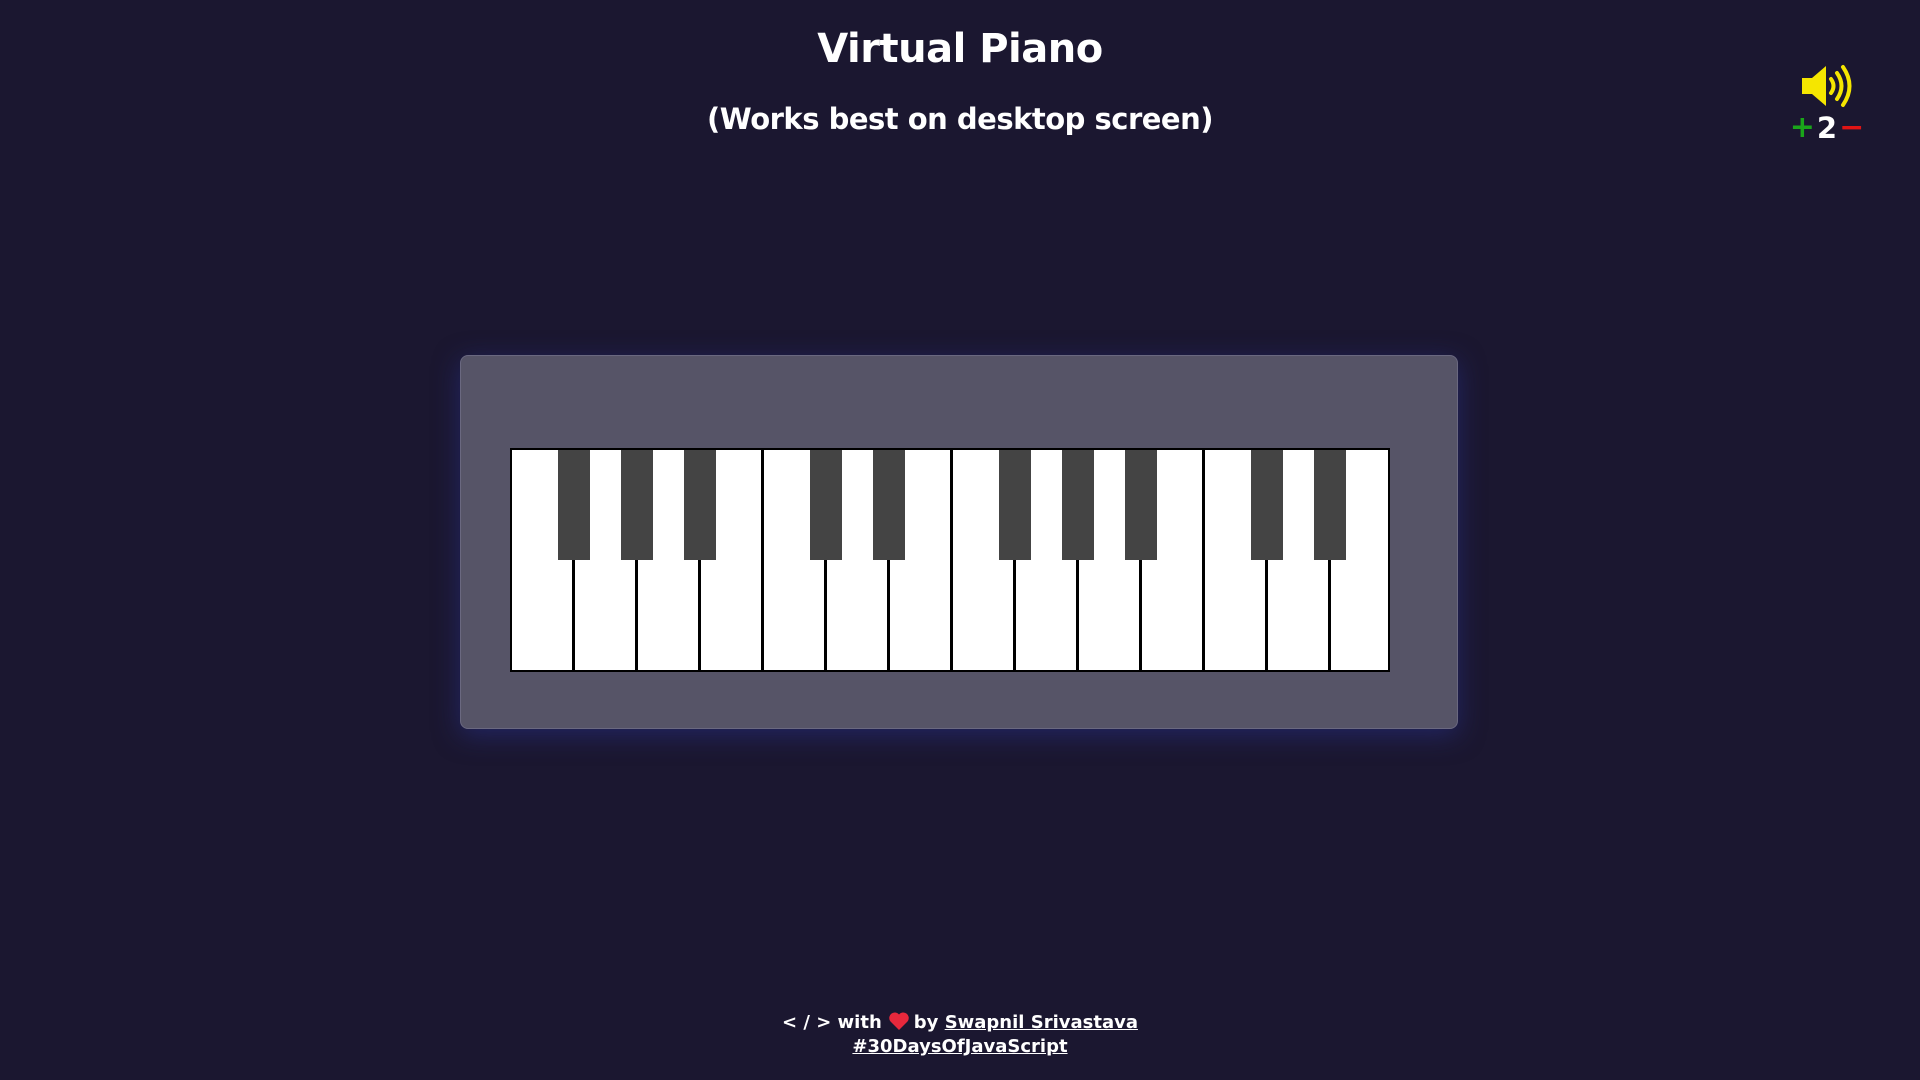 The height and width of the screenshot is (1080, 1920). Describe the element at coordinates (1802, 128) in the screenshot. I see `volume-up-button: +` at that location.